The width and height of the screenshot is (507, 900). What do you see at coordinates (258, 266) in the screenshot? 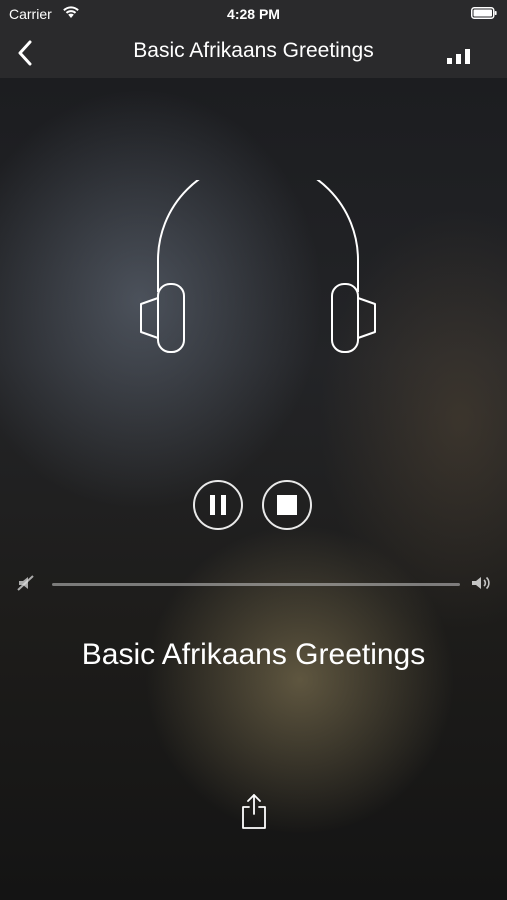
I see `headphones-icon` at bounding box center [258, 266].